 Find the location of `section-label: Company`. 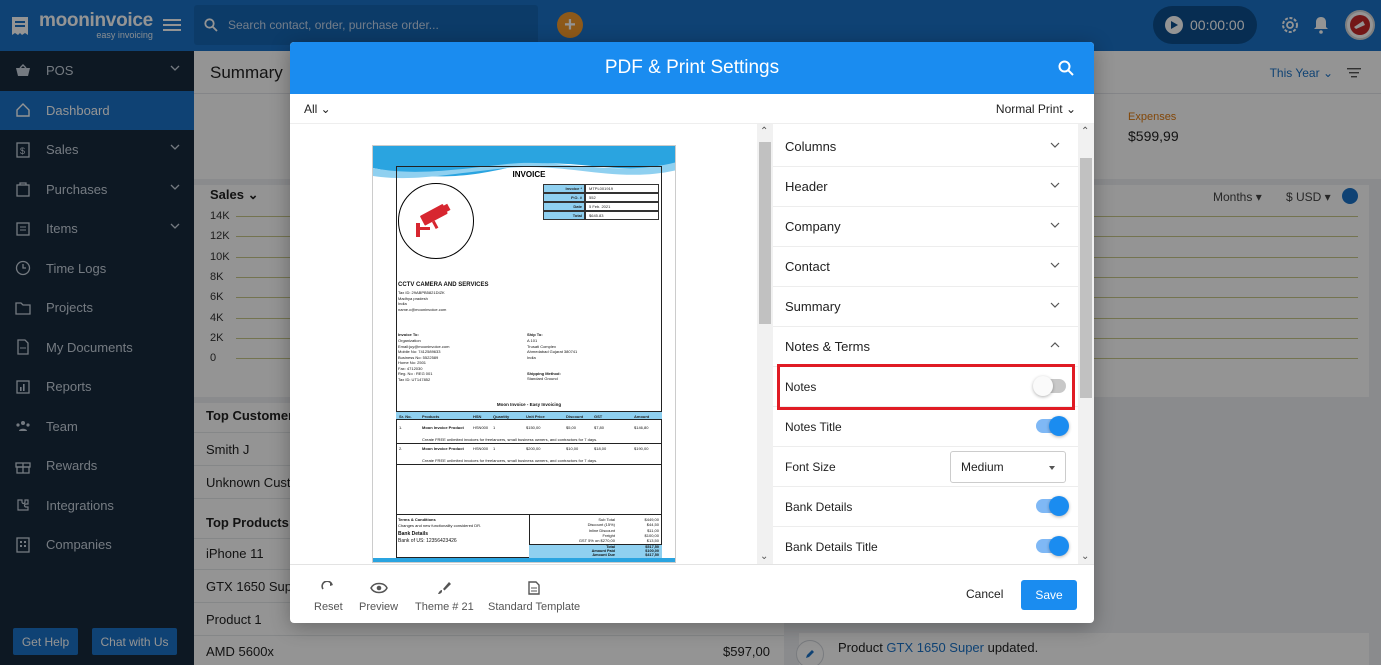

section-label: Company is located at coordinates (813, 226).